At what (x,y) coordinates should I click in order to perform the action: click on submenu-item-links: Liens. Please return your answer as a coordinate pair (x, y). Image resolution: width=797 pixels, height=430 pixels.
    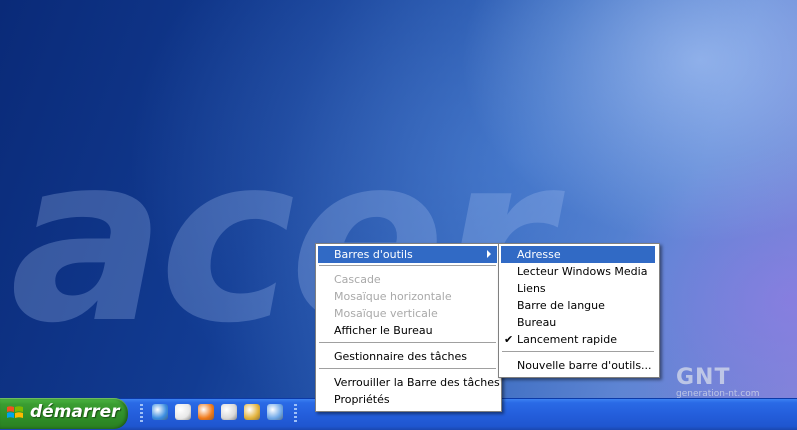
    Looking at the image, I should click on (523, 288).